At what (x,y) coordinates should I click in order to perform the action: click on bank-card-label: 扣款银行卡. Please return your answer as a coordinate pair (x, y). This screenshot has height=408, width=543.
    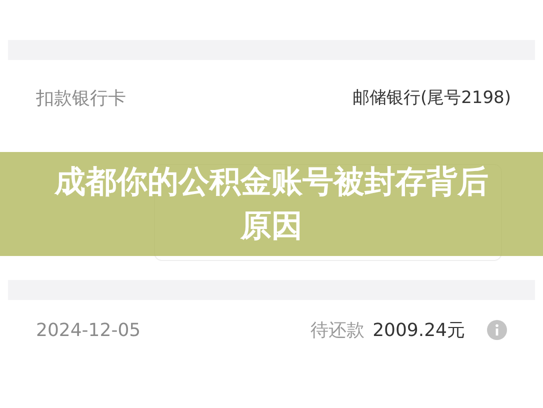
    Looking at the image, I should click on (81, 98).